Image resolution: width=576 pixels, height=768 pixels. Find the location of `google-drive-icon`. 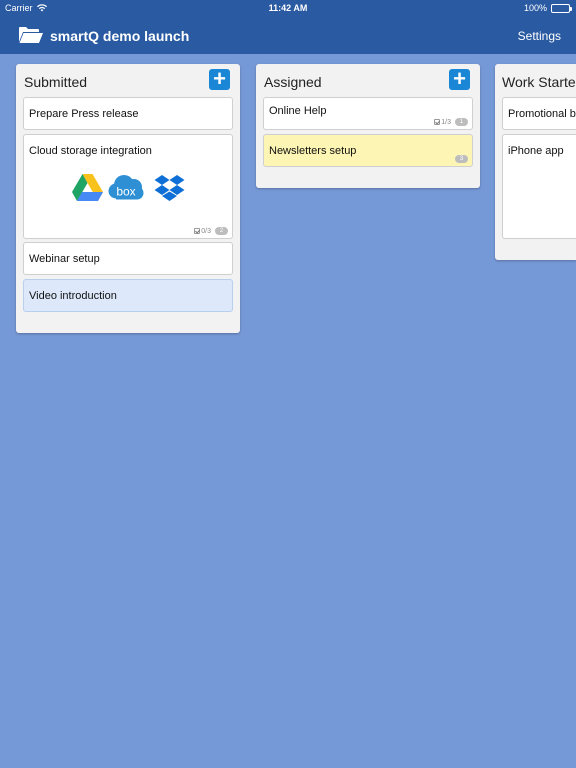

google-drive-icon is located at coordinates (87, 189).